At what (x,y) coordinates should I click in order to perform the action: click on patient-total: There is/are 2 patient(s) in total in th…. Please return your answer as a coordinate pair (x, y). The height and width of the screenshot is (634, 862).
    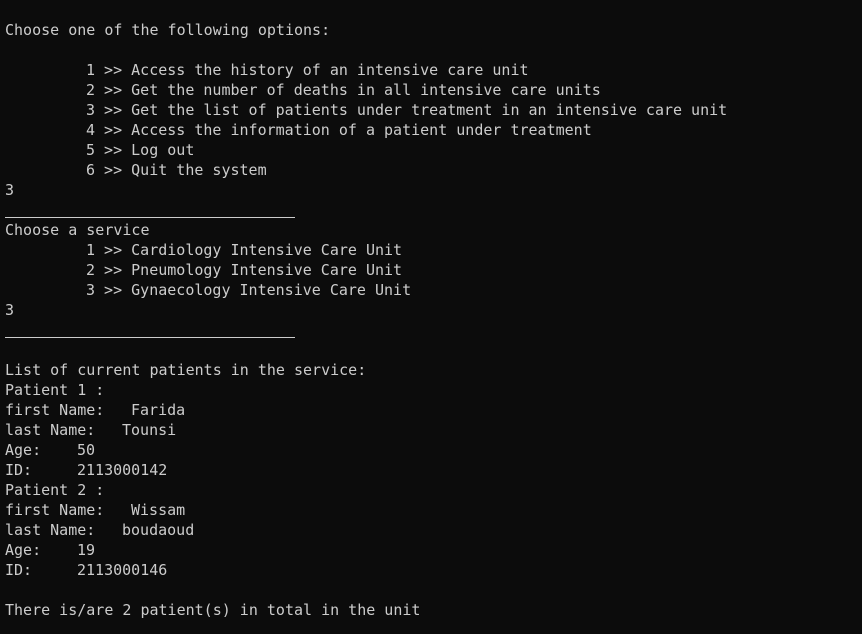
    Looking at the image, I should click on (213, 610).